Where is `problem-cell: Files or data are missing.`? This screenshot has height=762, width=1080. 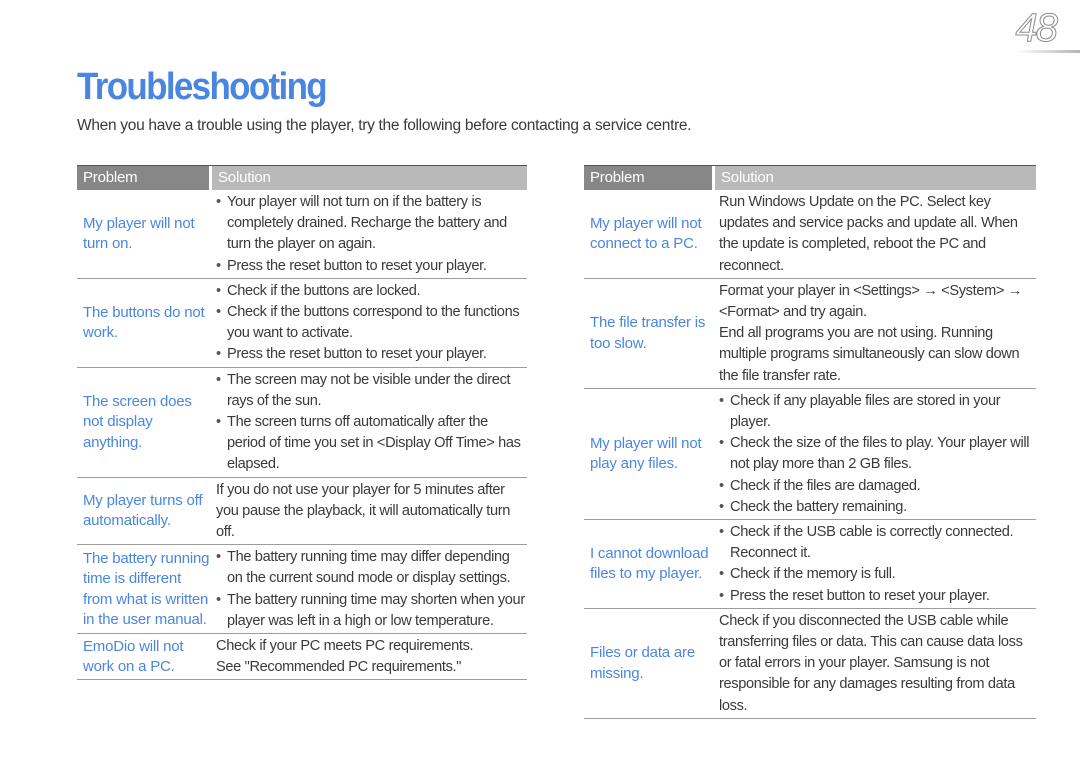
problem-cell: Files or data are missing. is located at coordinates (649, 664).